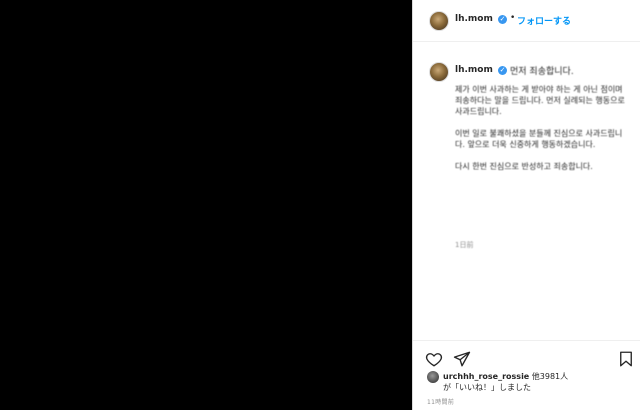 This screenshot has height=410, width=640. I want to click on avatar, so click(439, 21).